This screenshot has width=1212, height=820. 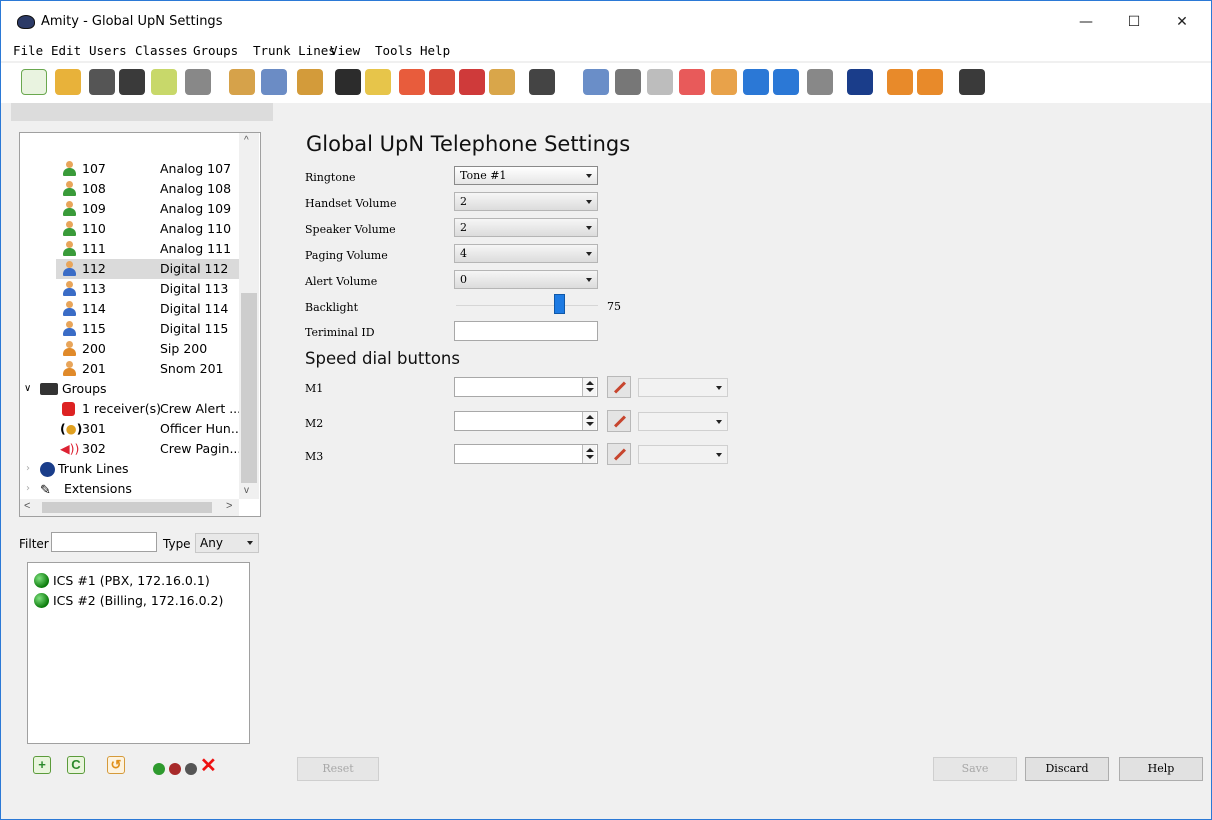 What do you see at coordinates (274, 82) in the screenshot?
I see `user-card-icon` at bounding box center [274, 82].